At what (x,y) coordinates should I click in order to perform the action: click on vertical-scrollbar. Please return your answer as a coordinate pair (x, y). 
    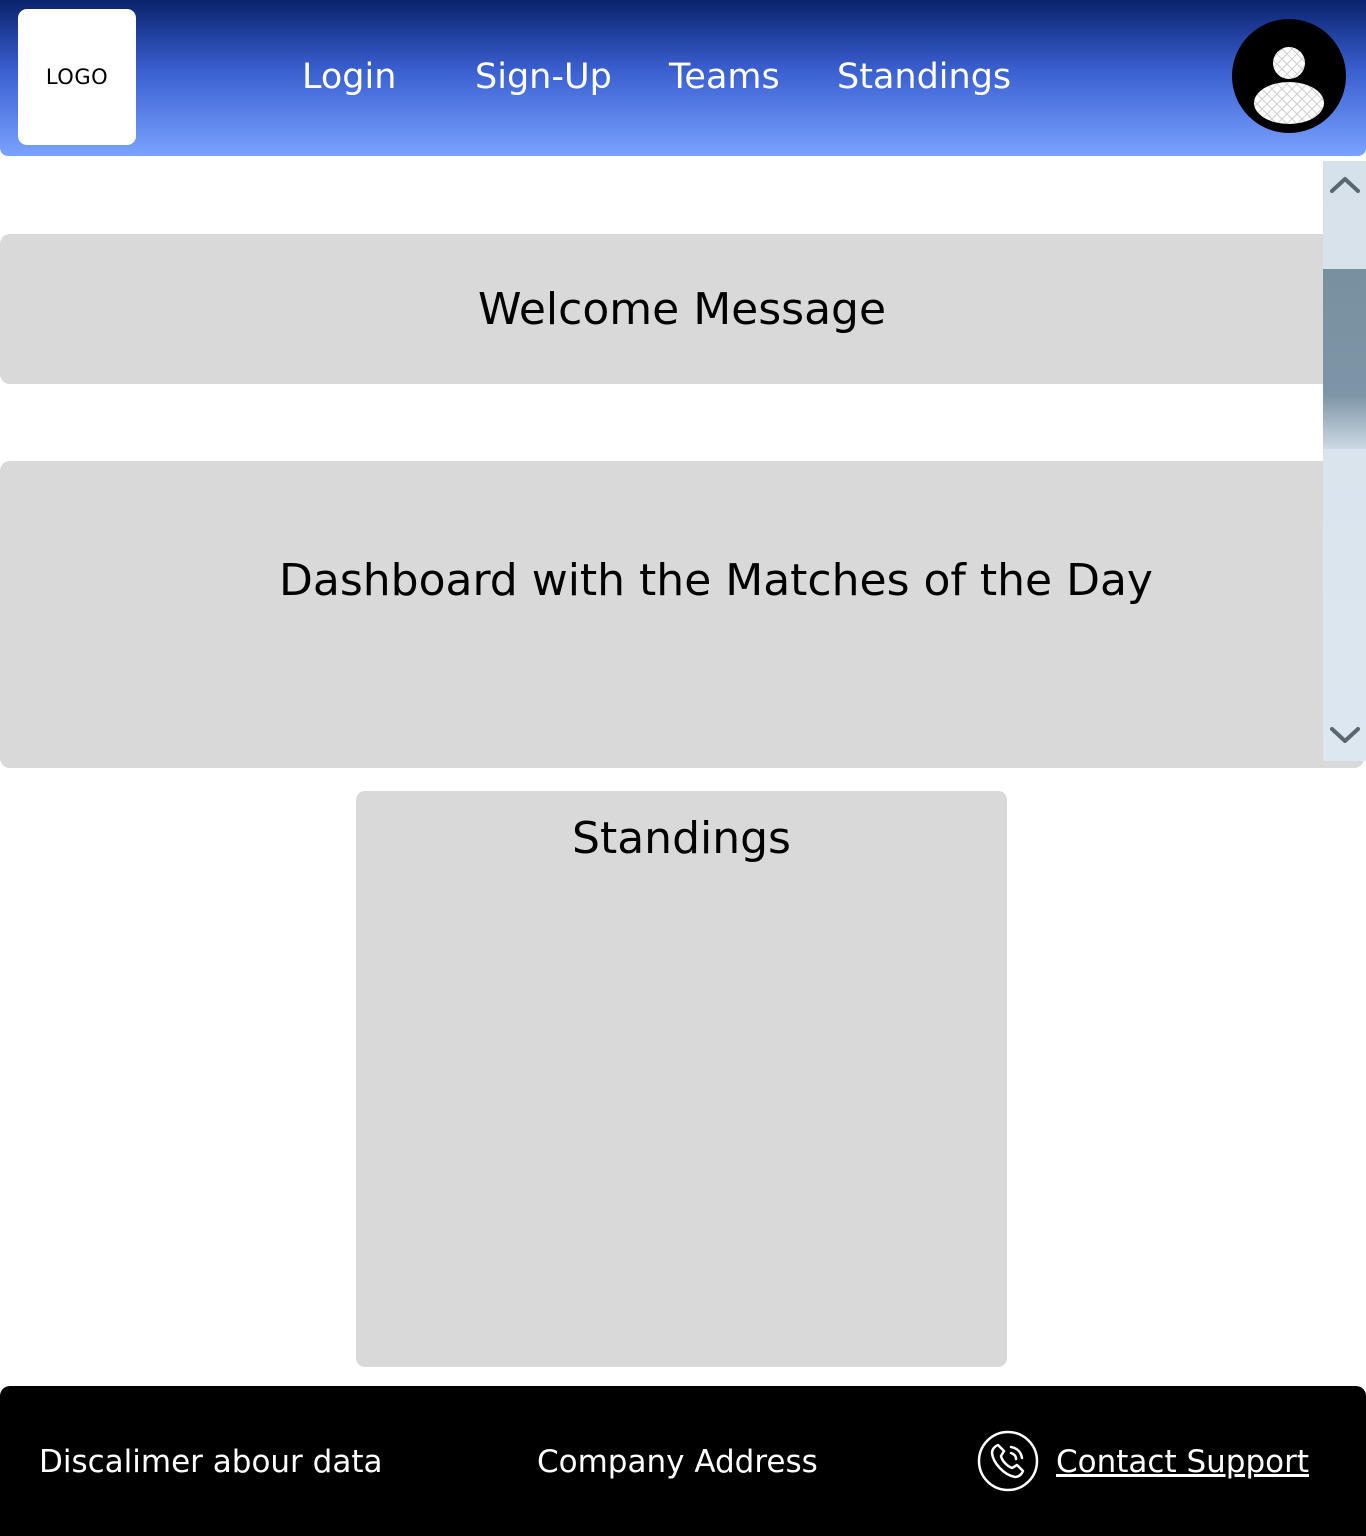
    Looking at the image, I should click on (1344, 461).